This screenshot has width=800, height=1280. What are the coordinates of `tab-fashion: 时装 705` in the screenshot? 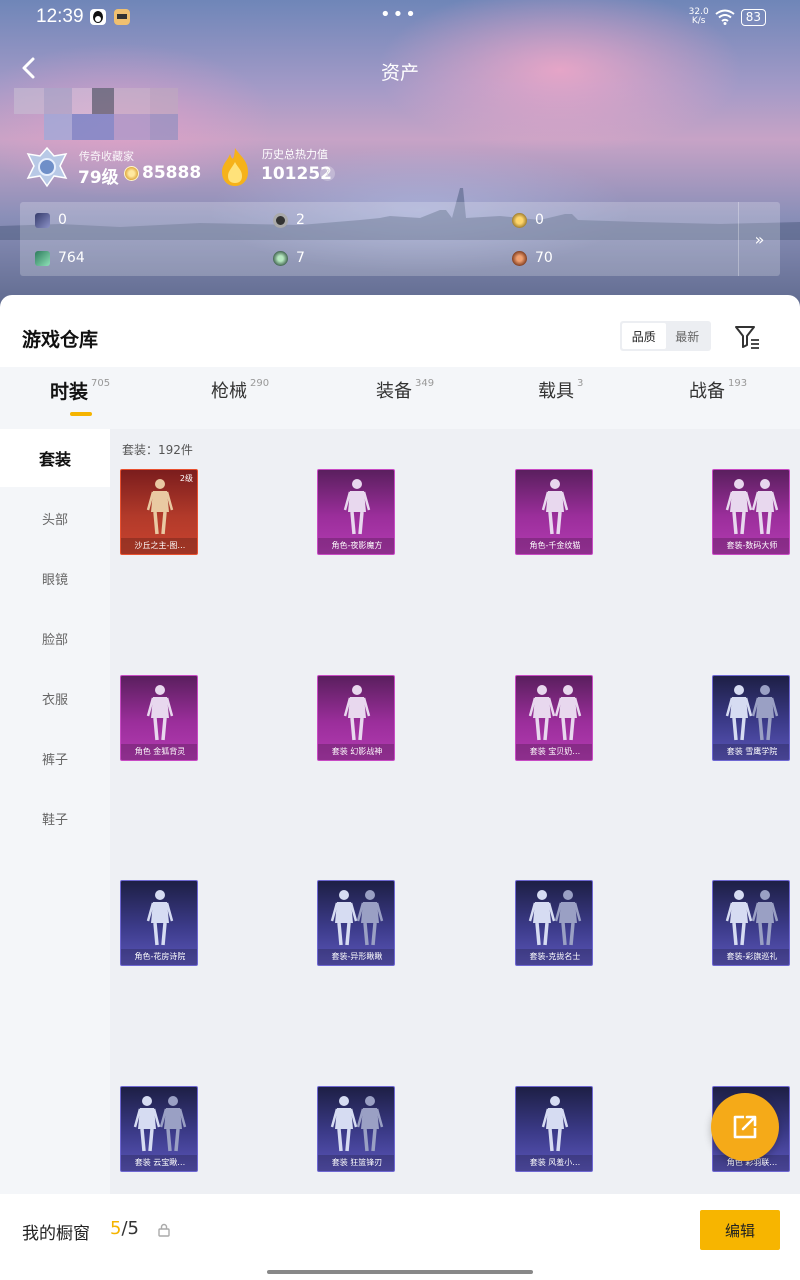 It's located at (80, 390).